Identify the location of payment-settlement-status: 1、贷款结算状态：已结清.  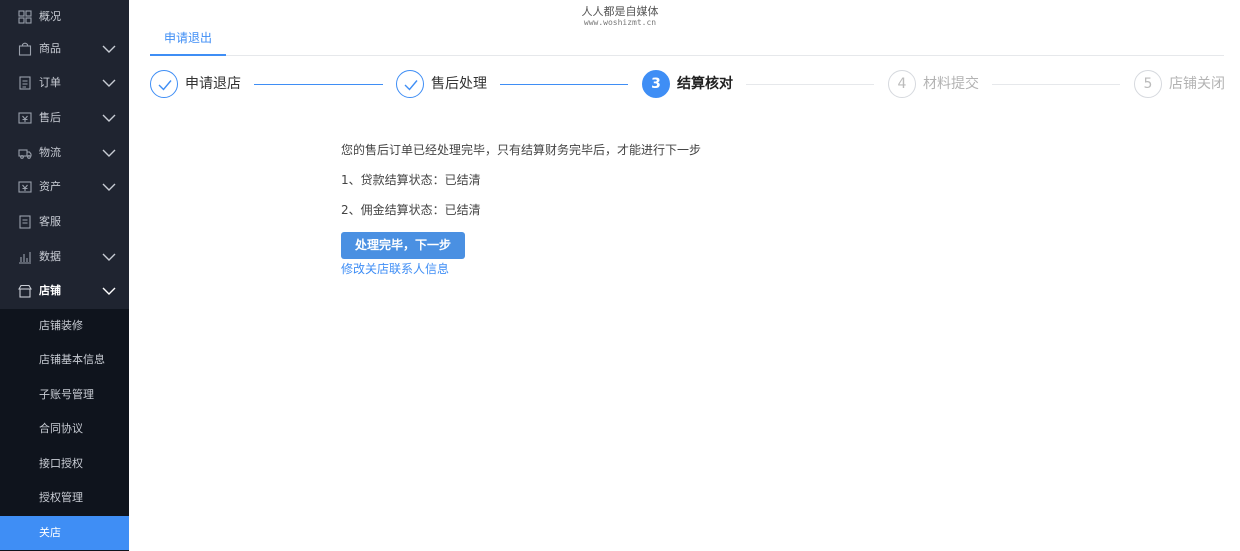
(411, 180).